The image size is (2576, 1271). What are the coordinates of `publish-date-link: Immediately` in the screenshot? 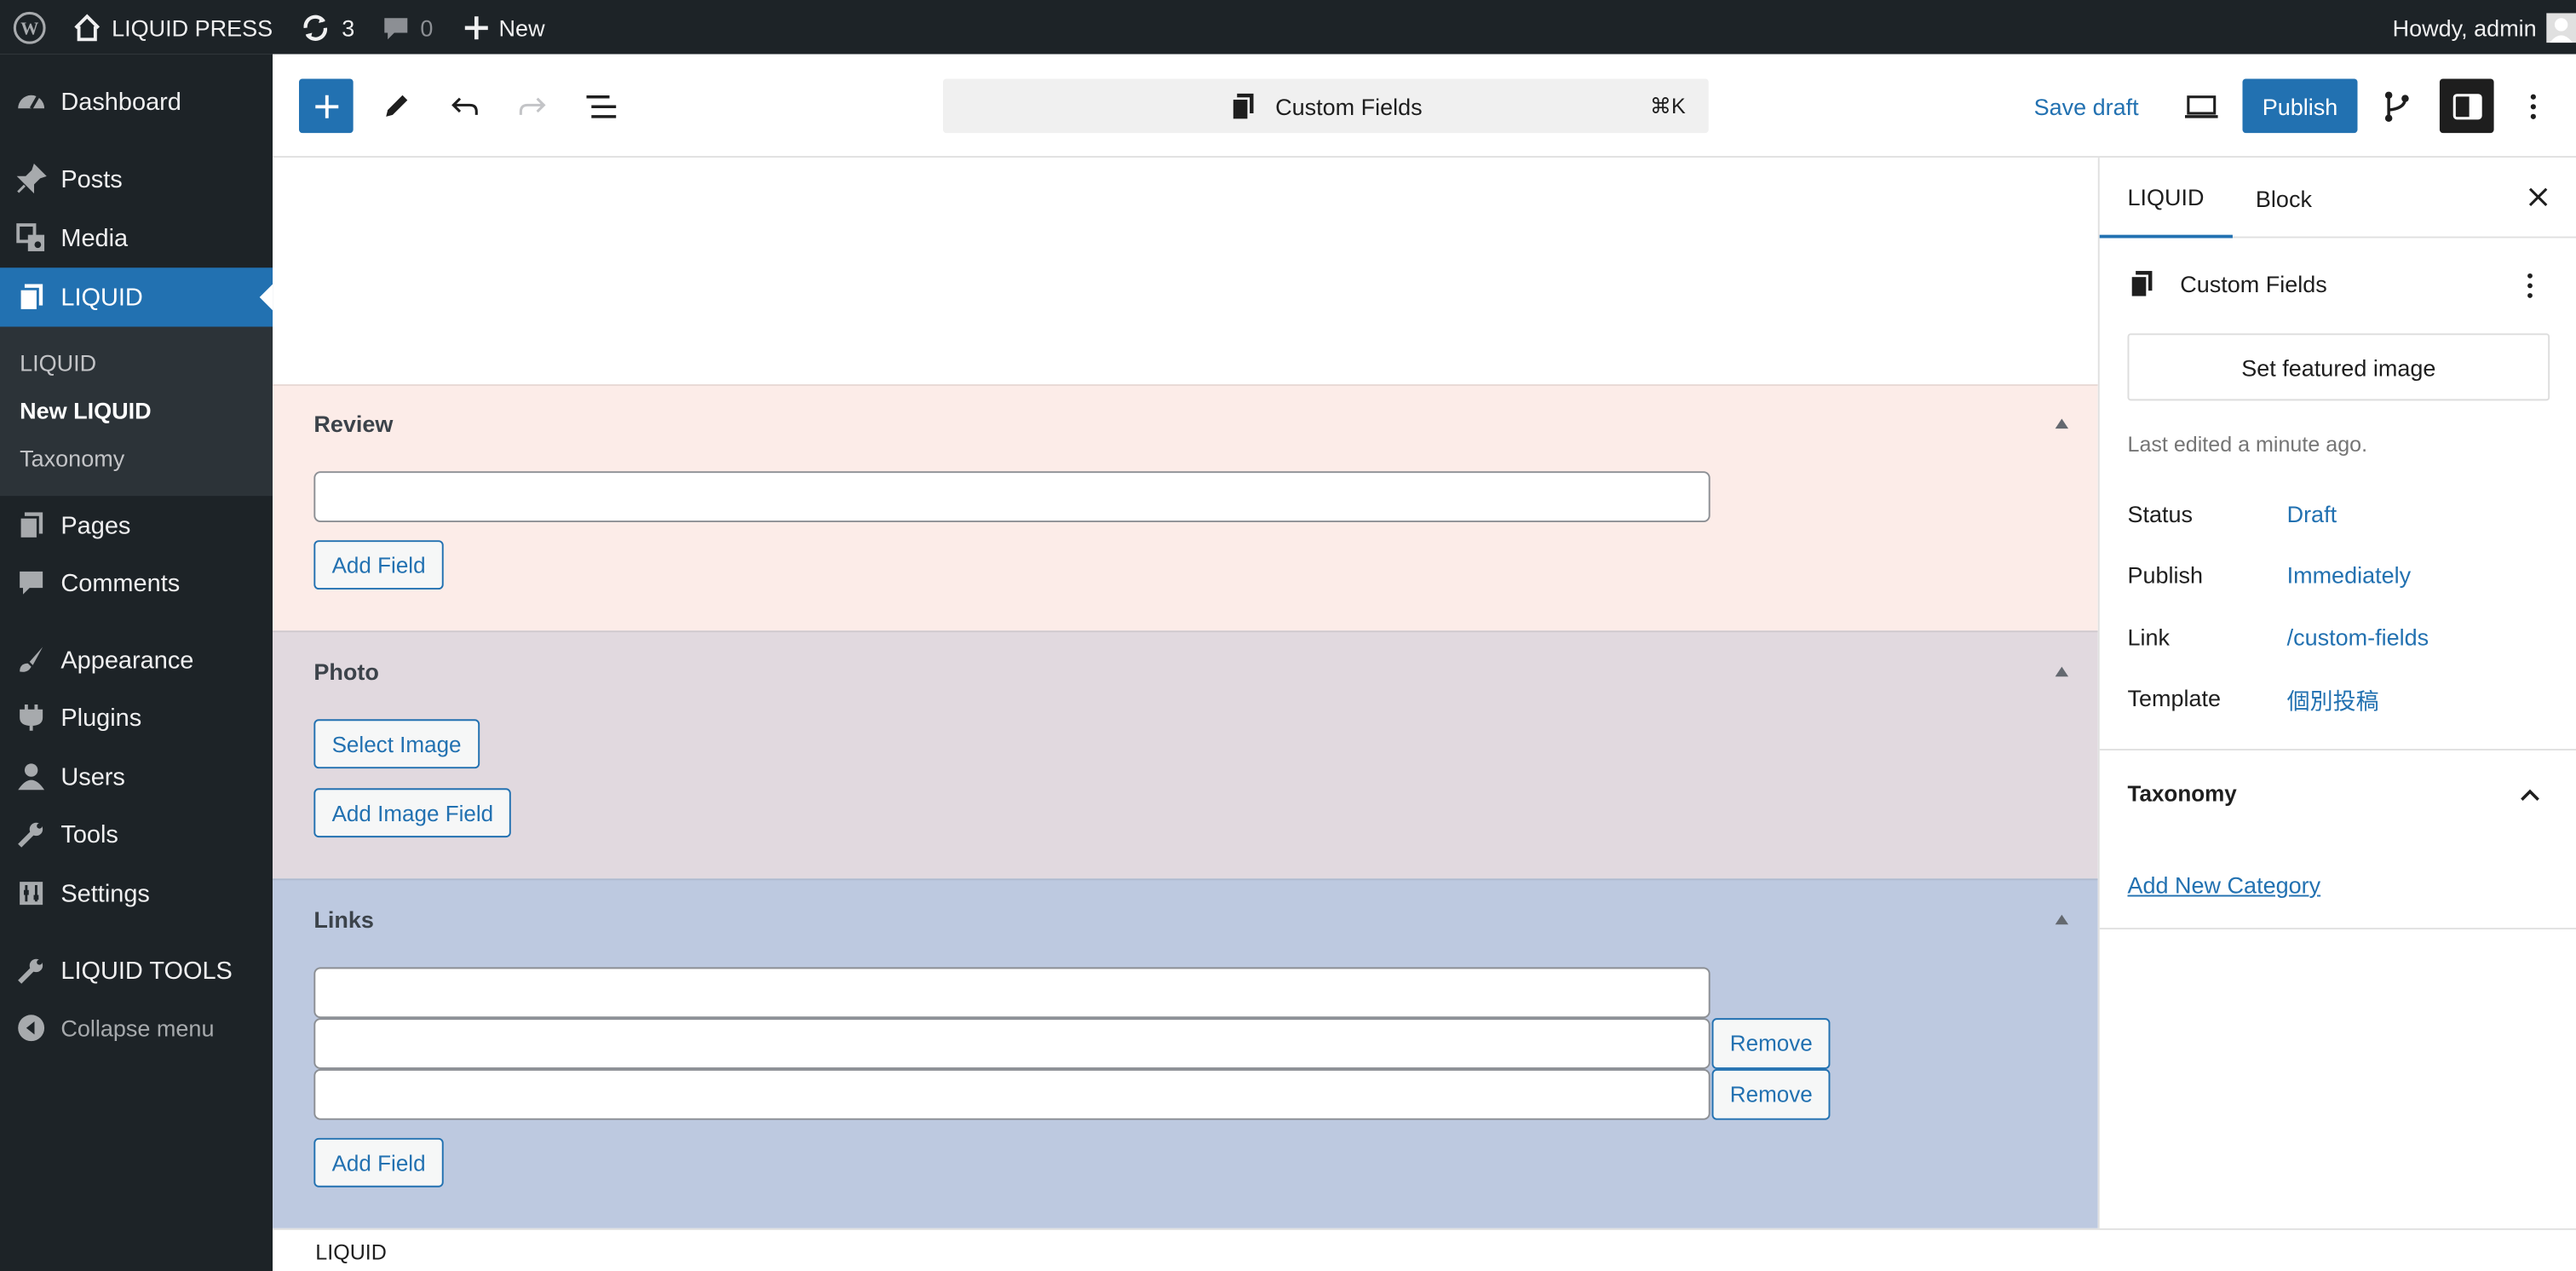 It's located at (2349, 574).